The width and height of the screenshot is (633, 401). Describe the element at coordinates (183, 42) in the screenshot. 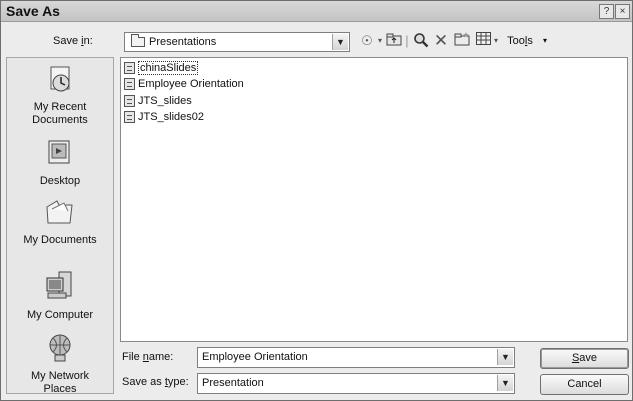

I see `save-in-value: Presentations` at that location.